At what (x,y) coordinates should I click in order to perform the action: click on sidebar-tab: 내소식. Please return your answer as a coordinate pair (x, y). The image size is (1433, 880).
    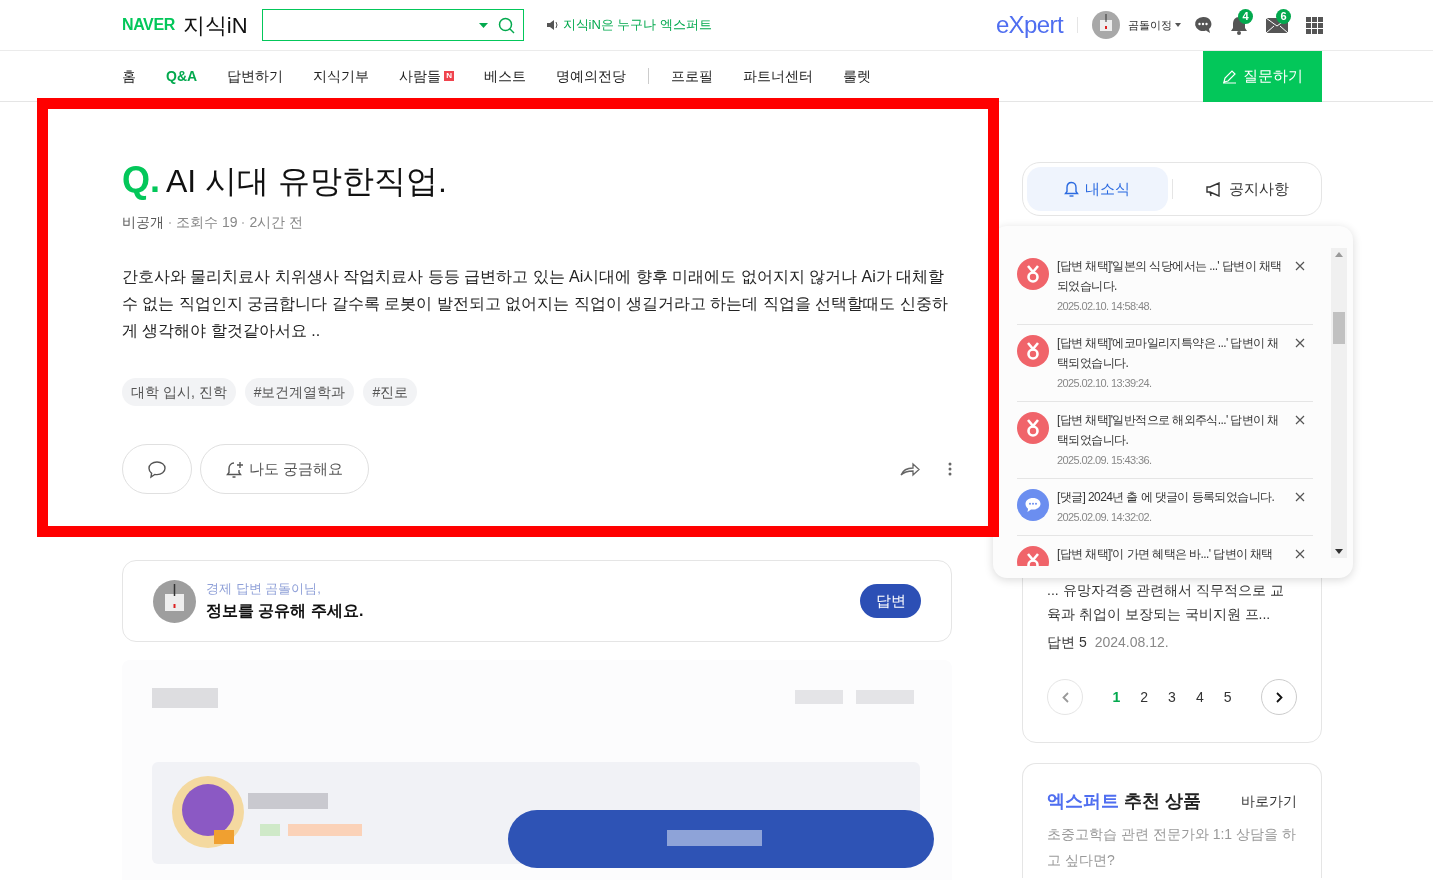
    Looking at the image, I should click on (1097, 189).